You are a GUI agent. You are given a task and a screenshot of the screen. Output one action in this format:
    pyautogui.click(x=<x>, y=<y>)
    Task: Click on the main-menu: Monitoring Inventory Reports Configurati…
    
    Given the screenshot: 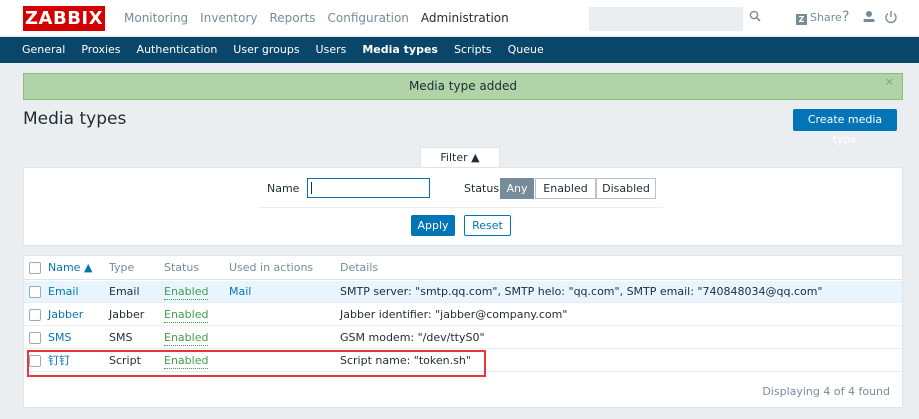 What is the action you would take?
    pyautogui.click(x=316, y=18)
    